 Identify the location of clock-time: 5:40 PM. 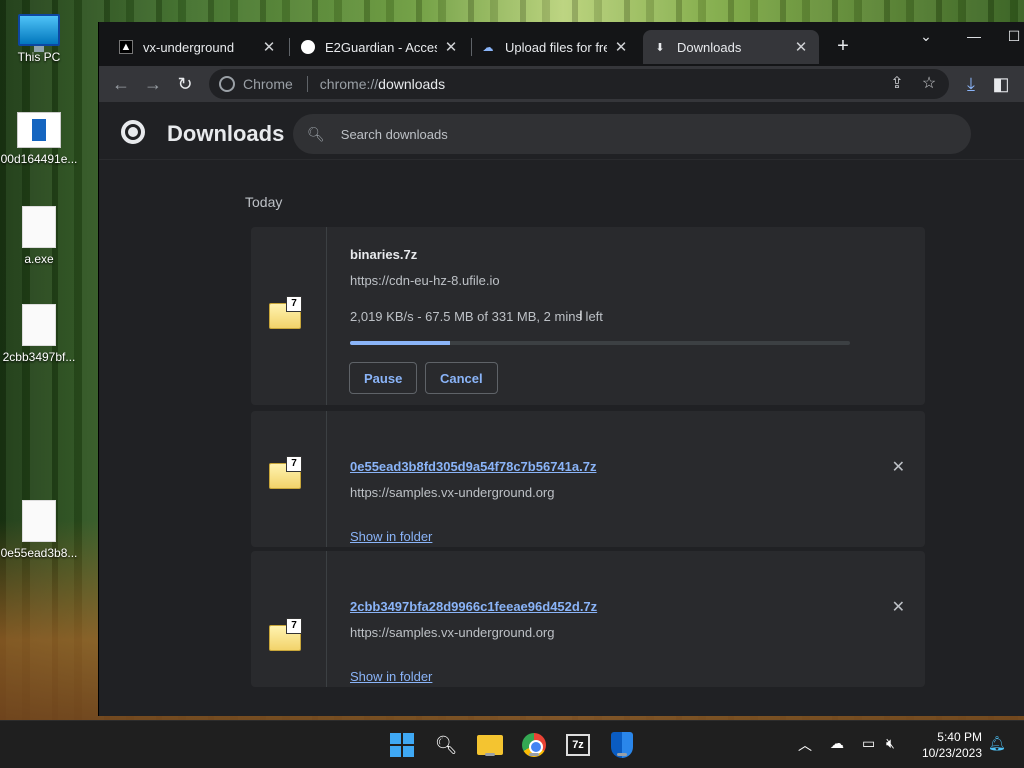
(959, 737).